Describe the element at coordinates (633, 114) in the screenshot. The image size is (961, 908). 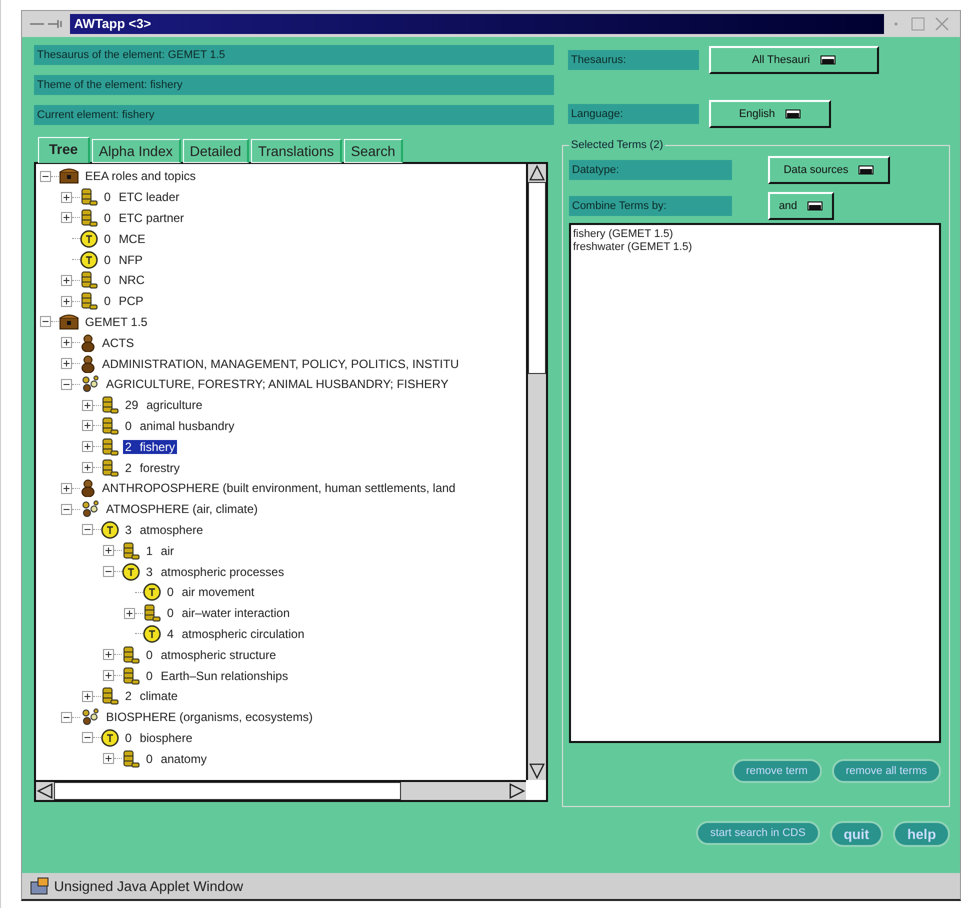
I see `field-label: Language:` at that location.